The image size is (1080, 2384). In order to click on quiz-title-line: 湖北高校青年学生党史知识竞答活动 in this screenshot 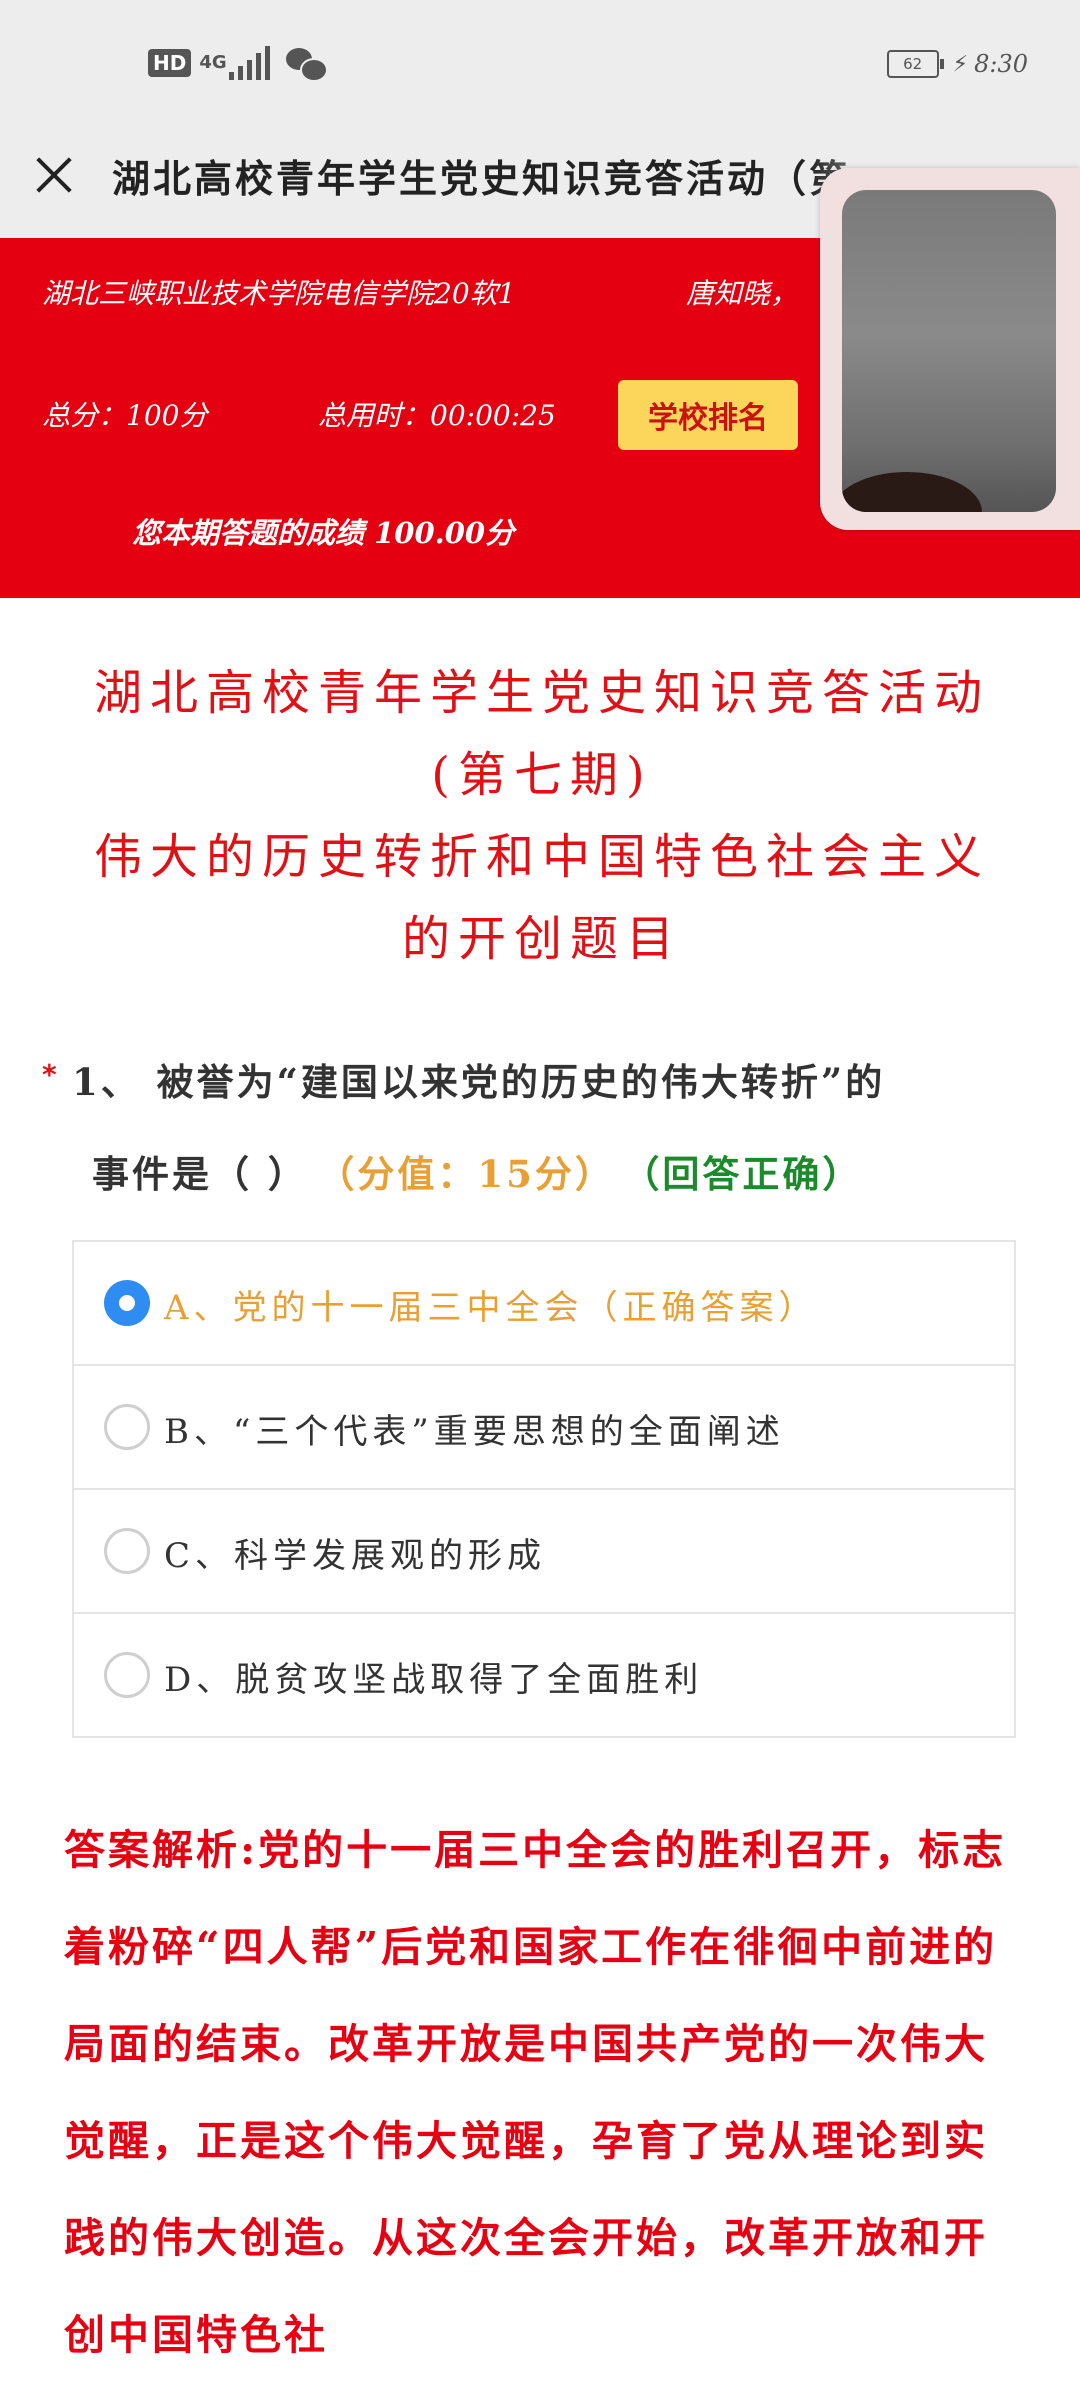, I will do `click(541, 693)`.